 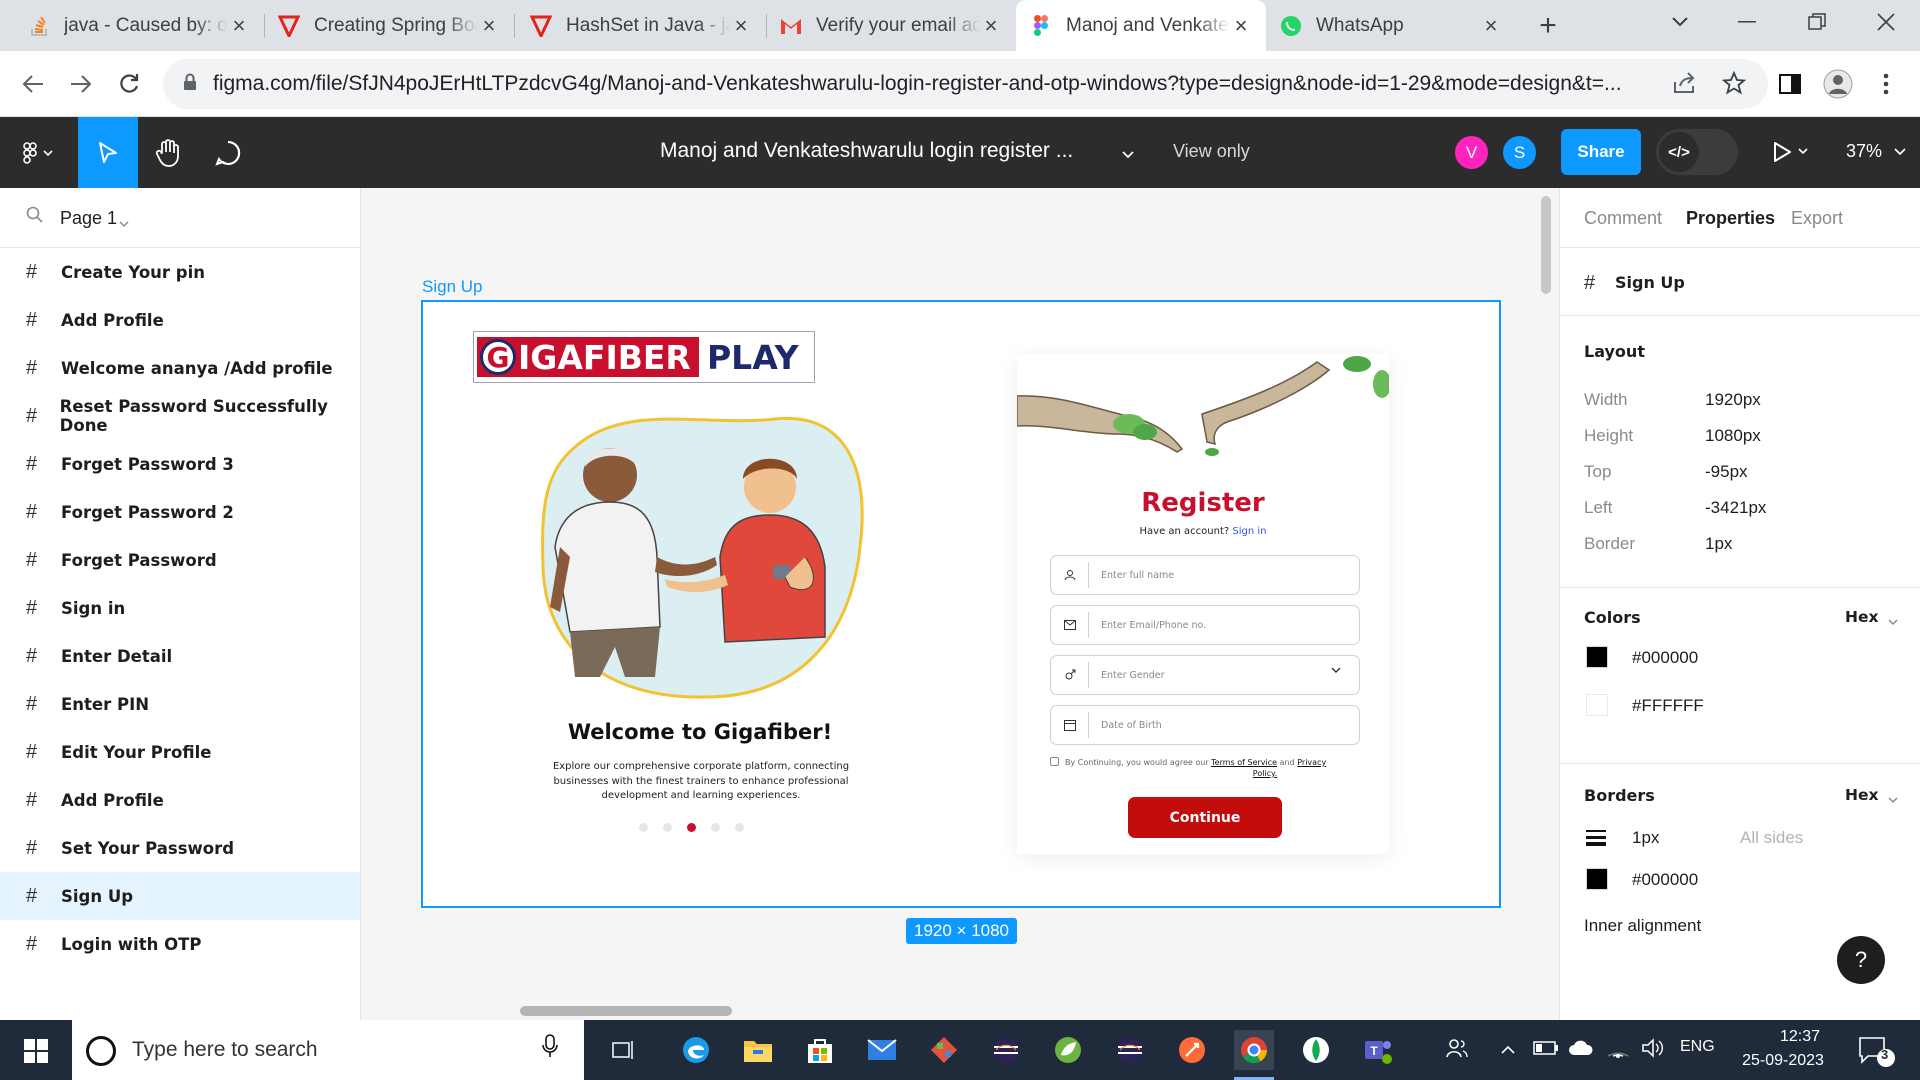 What do you see at coordinates (1205, 725) in the screenshot?
I see `register-field: Date of Birth` at bounding box center [1205, 725].